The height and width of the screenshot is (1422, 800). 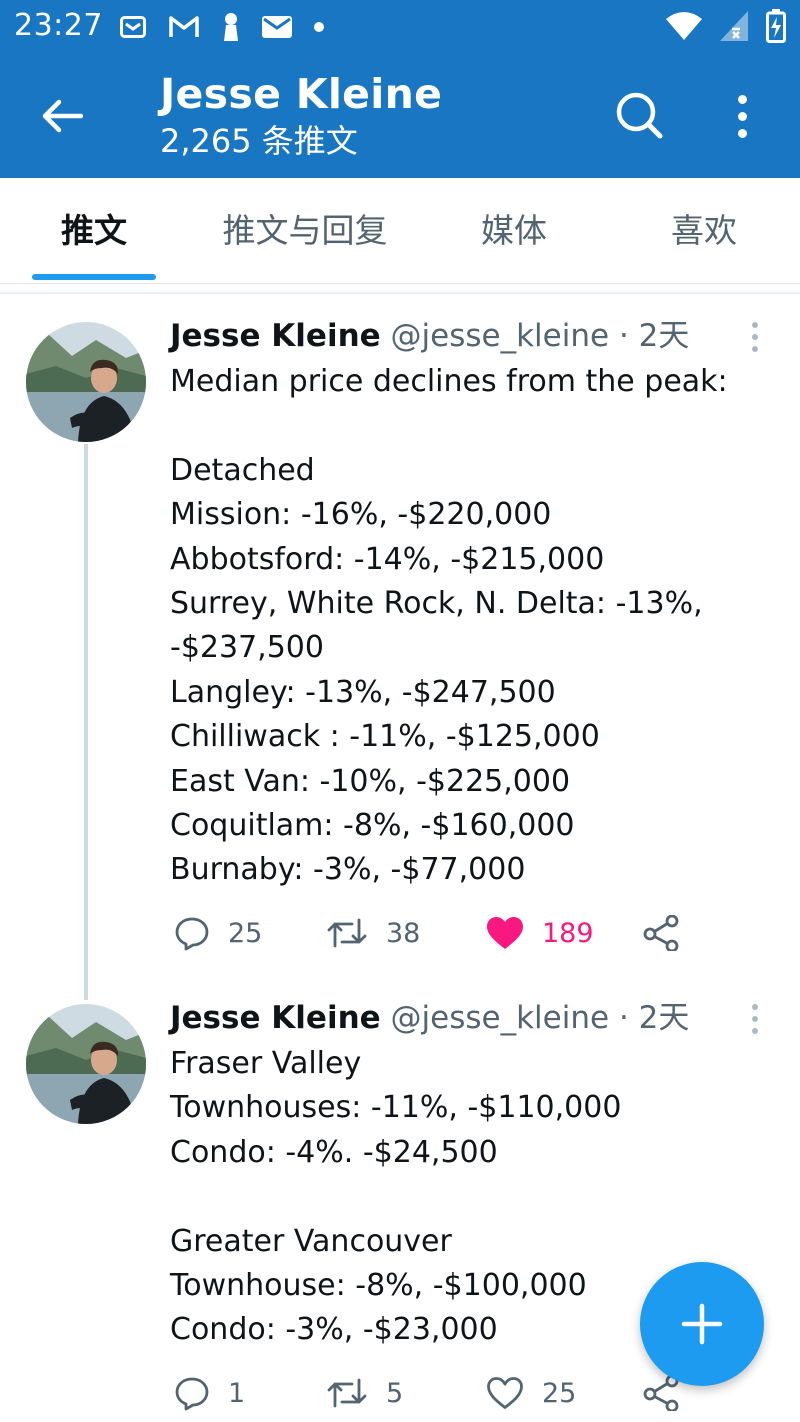 I want to click on retweet-button: 38, so click(x=373, y=933).